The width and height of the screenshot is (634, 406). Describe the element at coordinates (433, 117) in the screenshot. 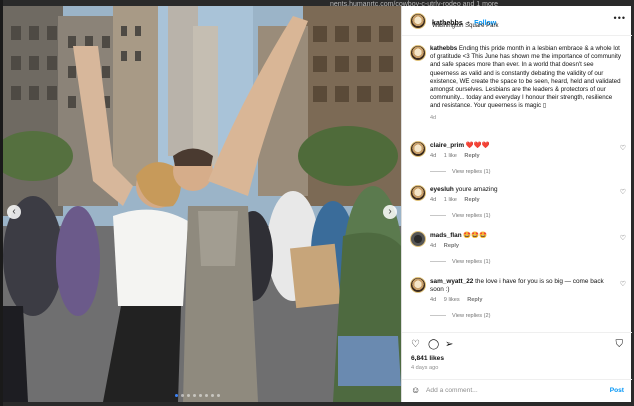

I see `caption-time: 4d` at that location.